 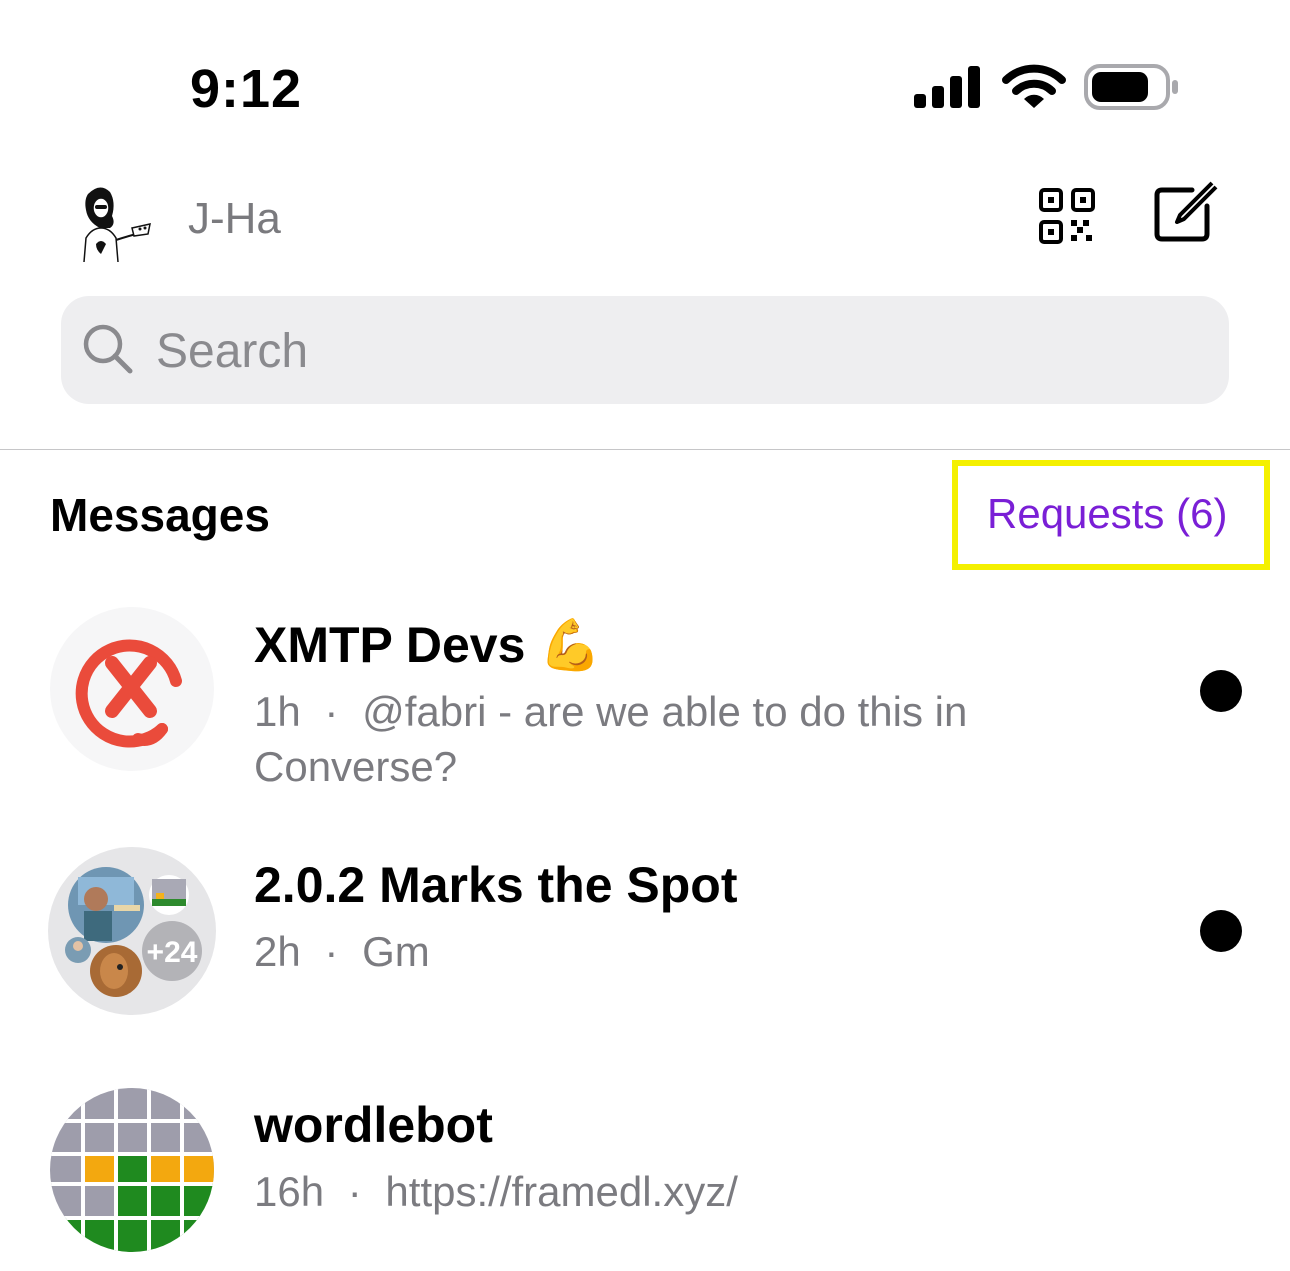 I want to click on conversation-title: XMTP Devs 💪, so click(x=428, y=645).